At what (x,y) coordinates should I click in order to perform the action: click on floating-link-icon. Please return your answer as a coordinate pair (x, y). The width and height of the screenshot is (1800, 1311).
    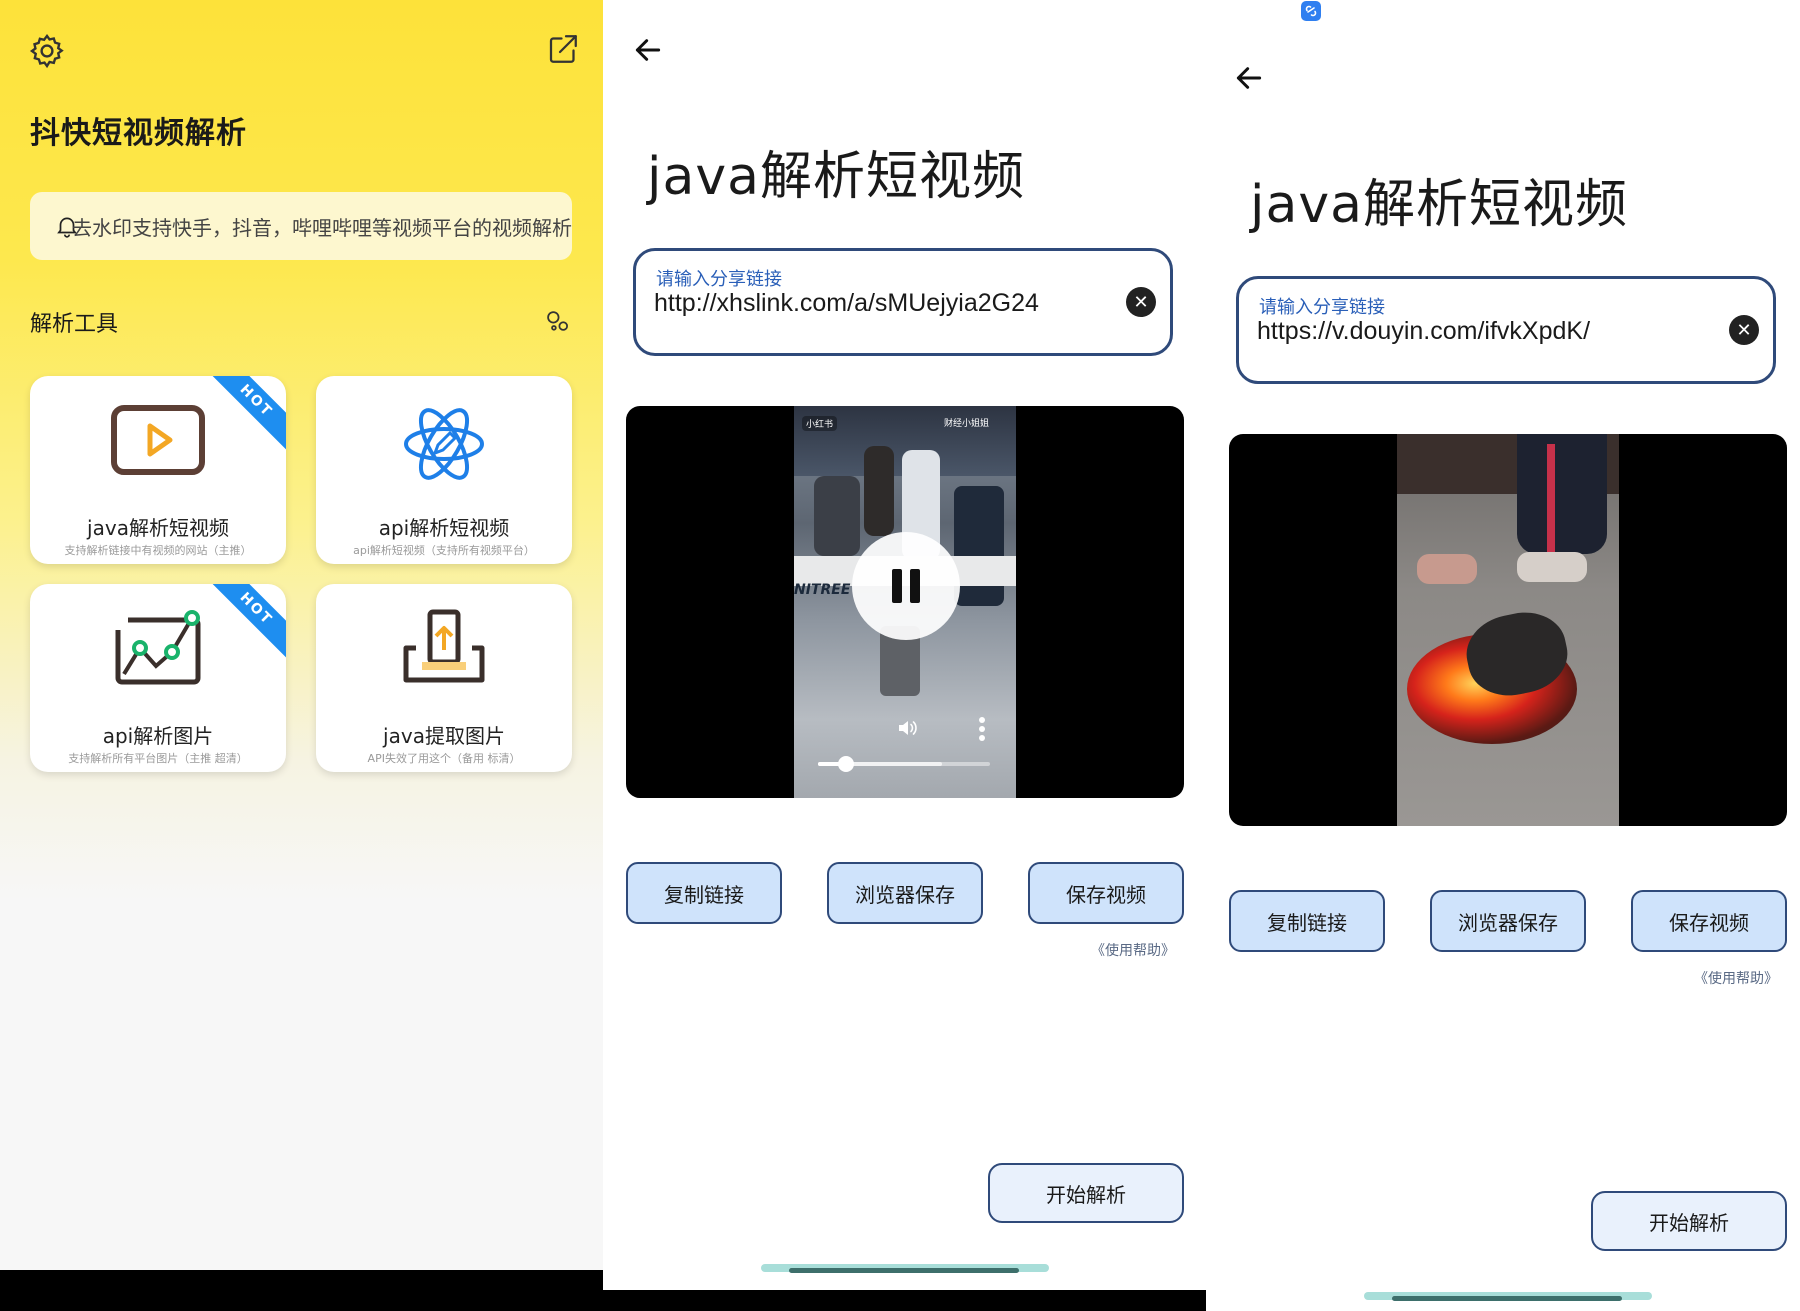
    Looking at the image, I should click on (1311, 11).